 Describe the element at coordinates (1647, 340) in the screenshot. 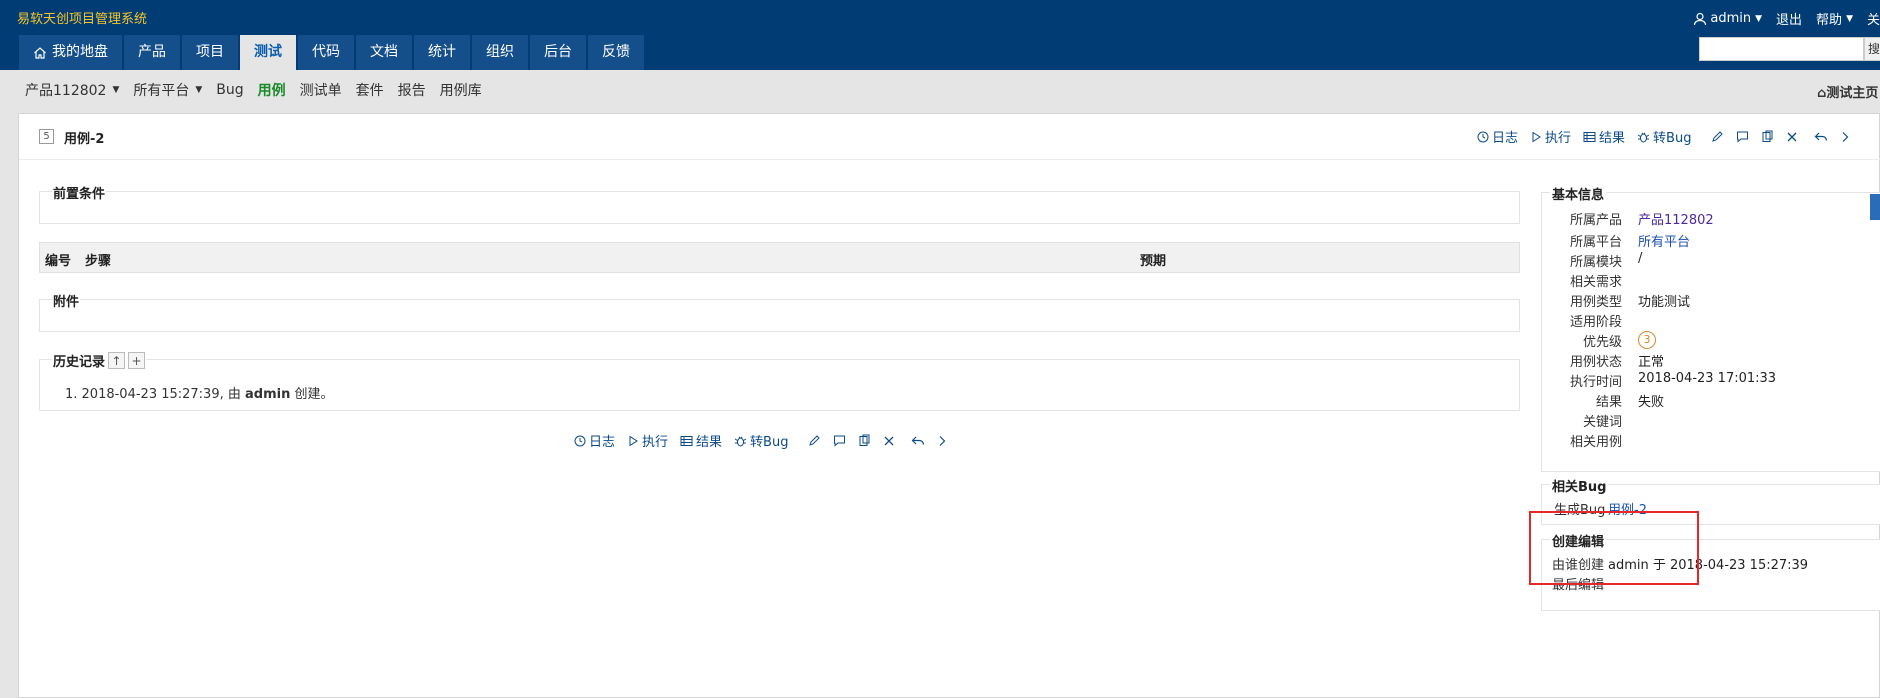

I see `info-value: 3` at that location.